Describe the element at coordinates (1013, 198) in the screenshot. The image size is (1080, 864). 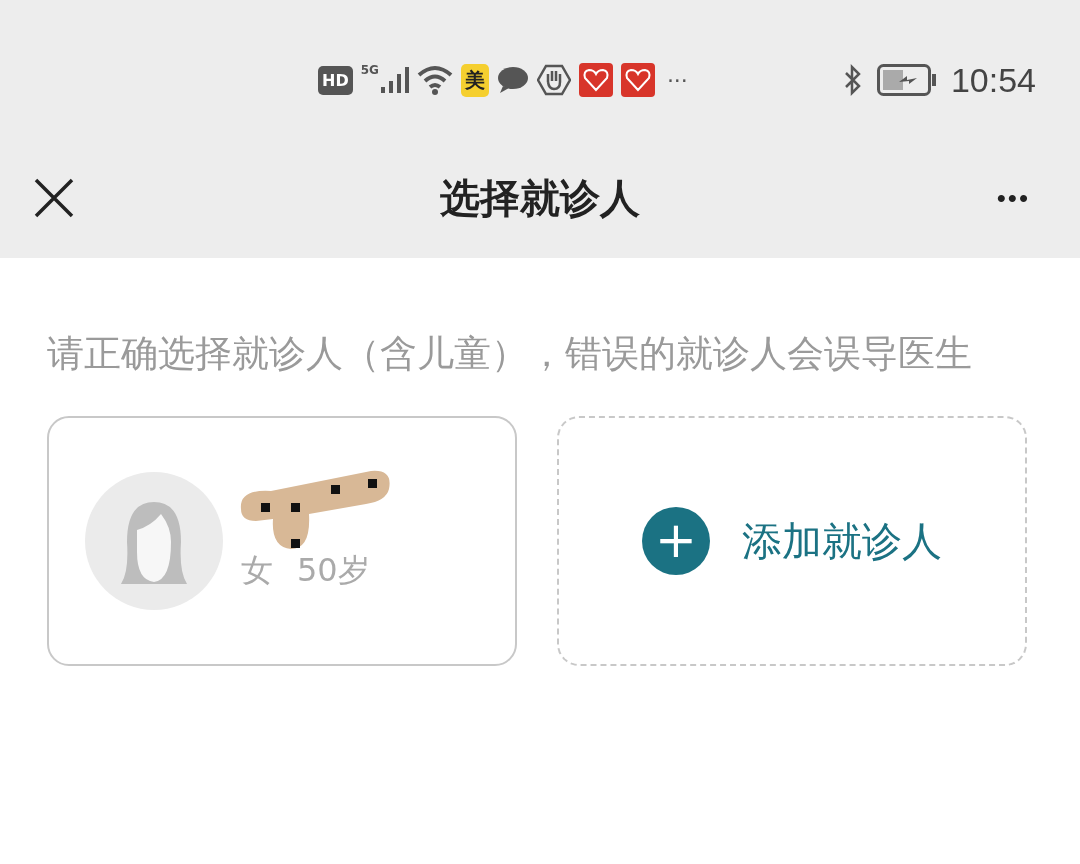
I see `more-button: •••` at that location.